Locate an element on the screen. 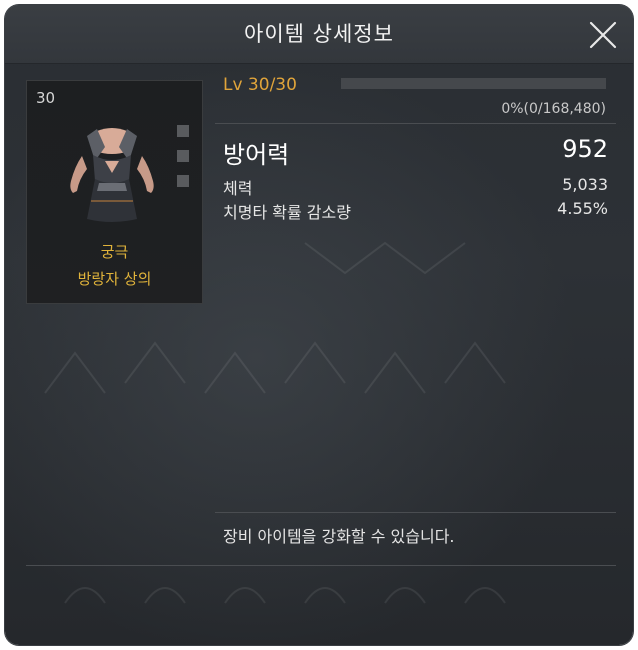 The height and width of the screenshot is (650, 638). panel-header: 아이템 상세정보 is located at coordinates (319, 34).